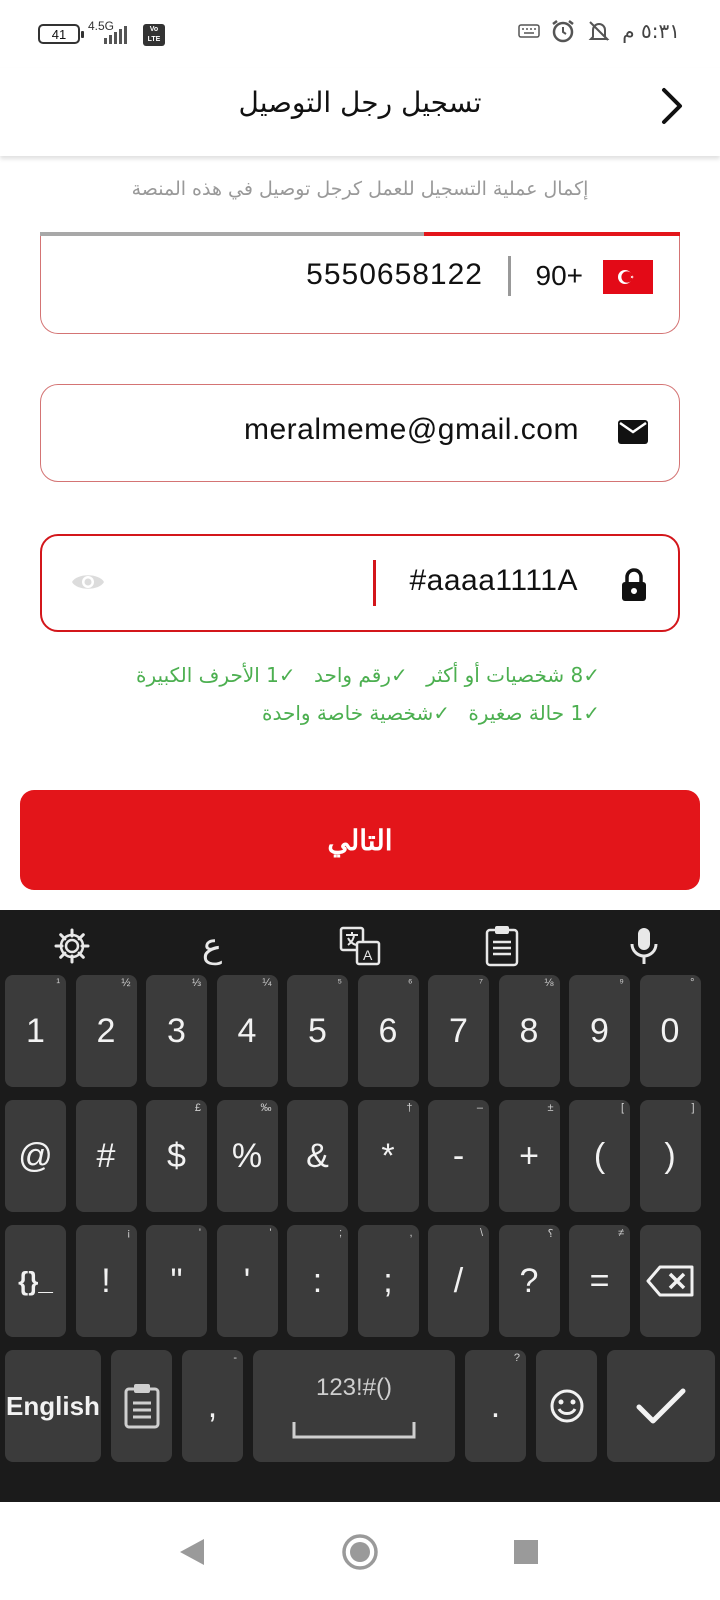  What do you see at coordinates (192, 1552) in the screenshot?
I see `nav-back-button` at bounding box center [192, 1552].